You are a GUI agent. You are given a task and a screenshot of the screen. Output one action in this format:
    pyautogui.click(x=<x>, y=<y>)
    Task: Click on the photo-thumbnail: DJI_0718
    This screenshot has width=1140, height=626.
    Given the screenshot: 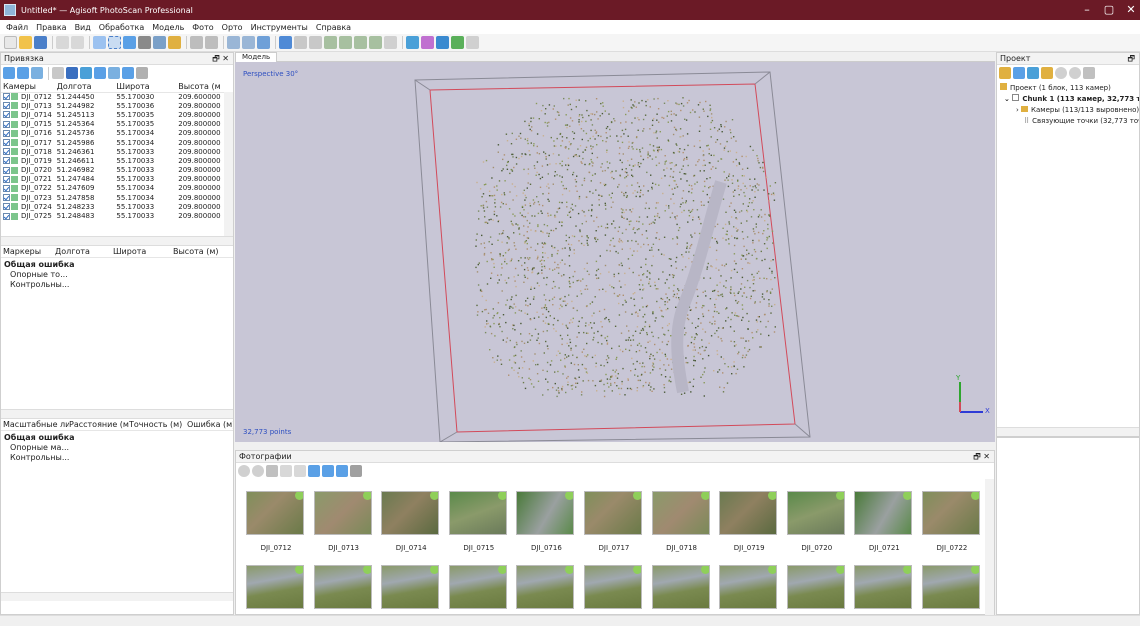 What is the action you would take?
    pyautogui.click(x=681, y=521)
    